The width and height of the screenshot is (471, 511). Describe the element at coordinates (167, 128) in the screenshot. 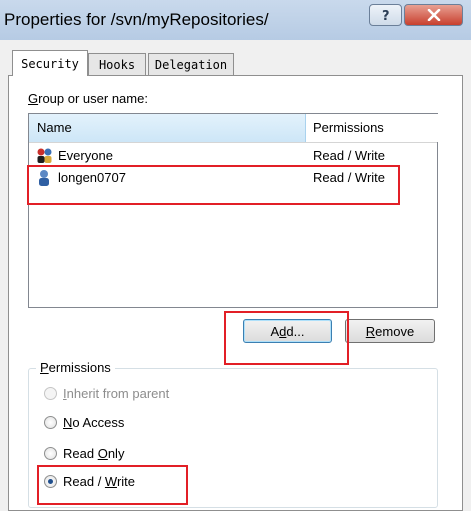

I see `column-header-name: Name` at that location.